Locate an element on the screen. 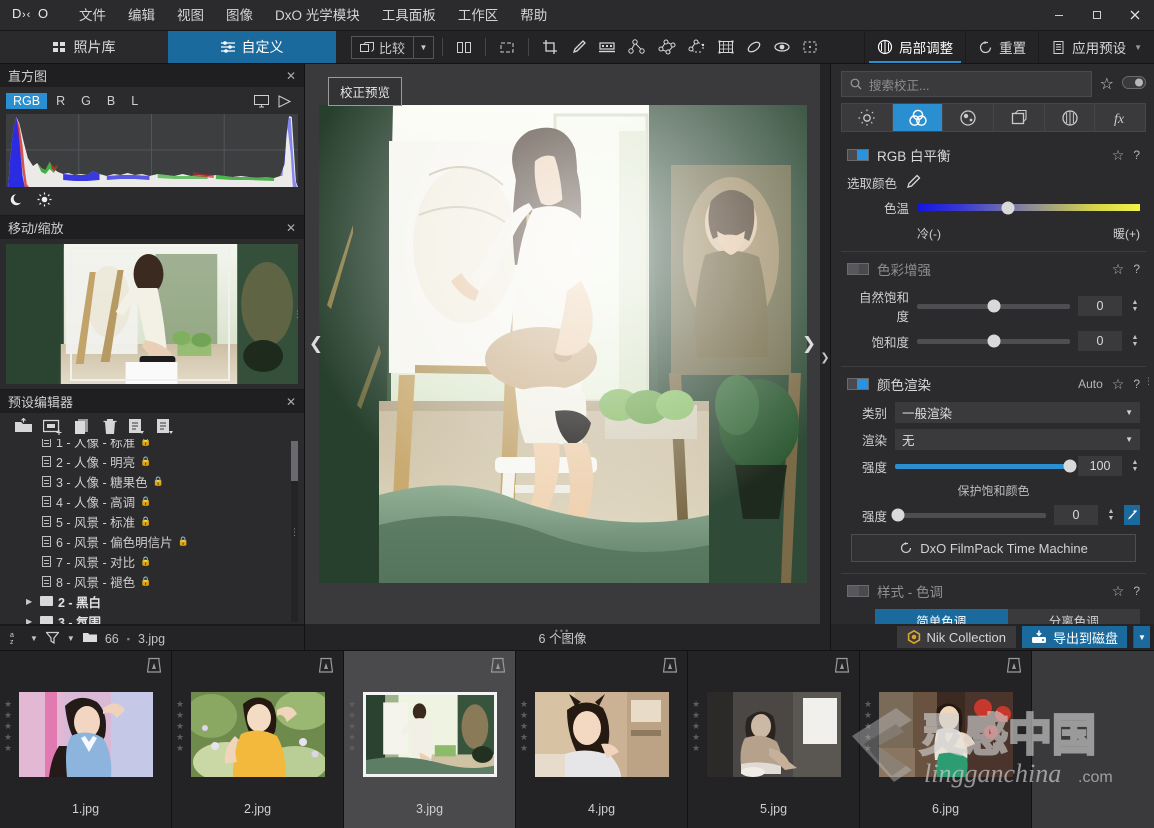  category-local is located at coordinates (1070, 117).